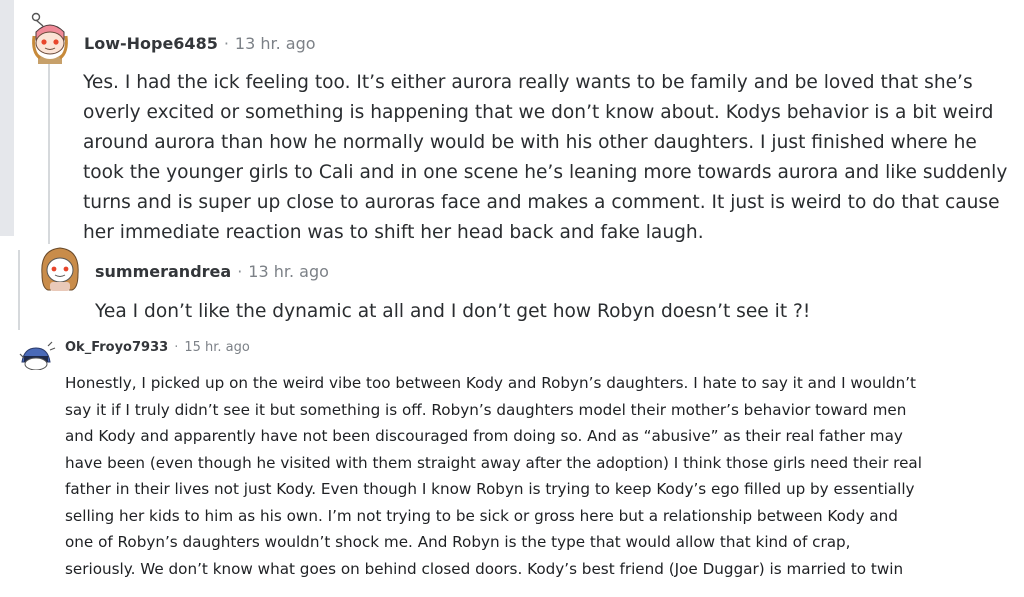 The width and height of the screenshot is (1024, 597). Describe the element at coordinates (60, 268) in the screenshot. I see `snoo-avatar-brown-hair-icon` at that location.